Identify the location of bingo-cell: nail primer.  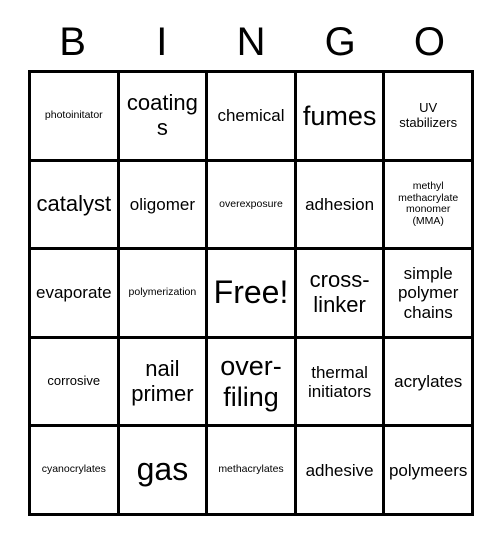
(164, 383).